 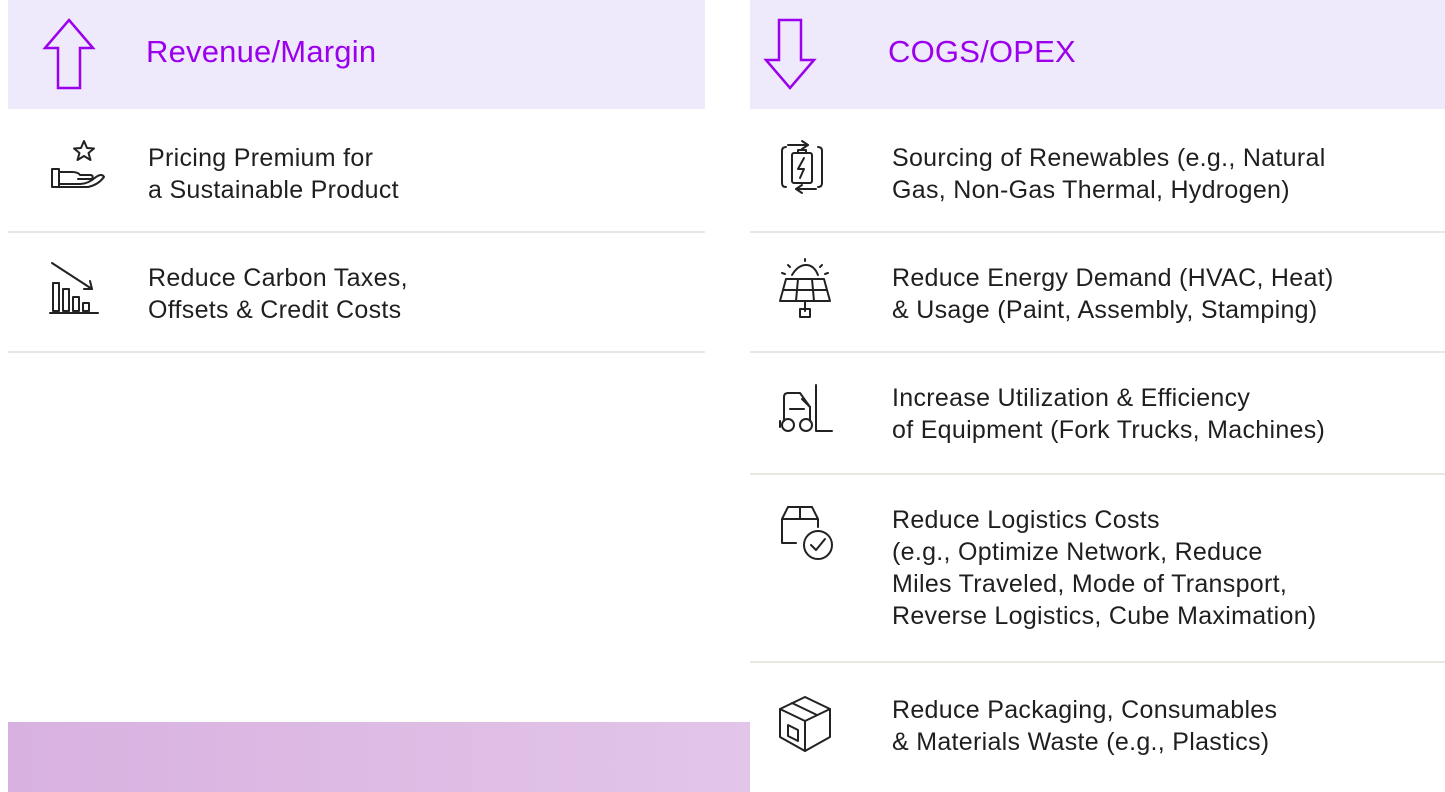 What do you see at coordinates (78, 164) in the screenshot?
I see `hand-star-icon` at bounding box center [78, 164].